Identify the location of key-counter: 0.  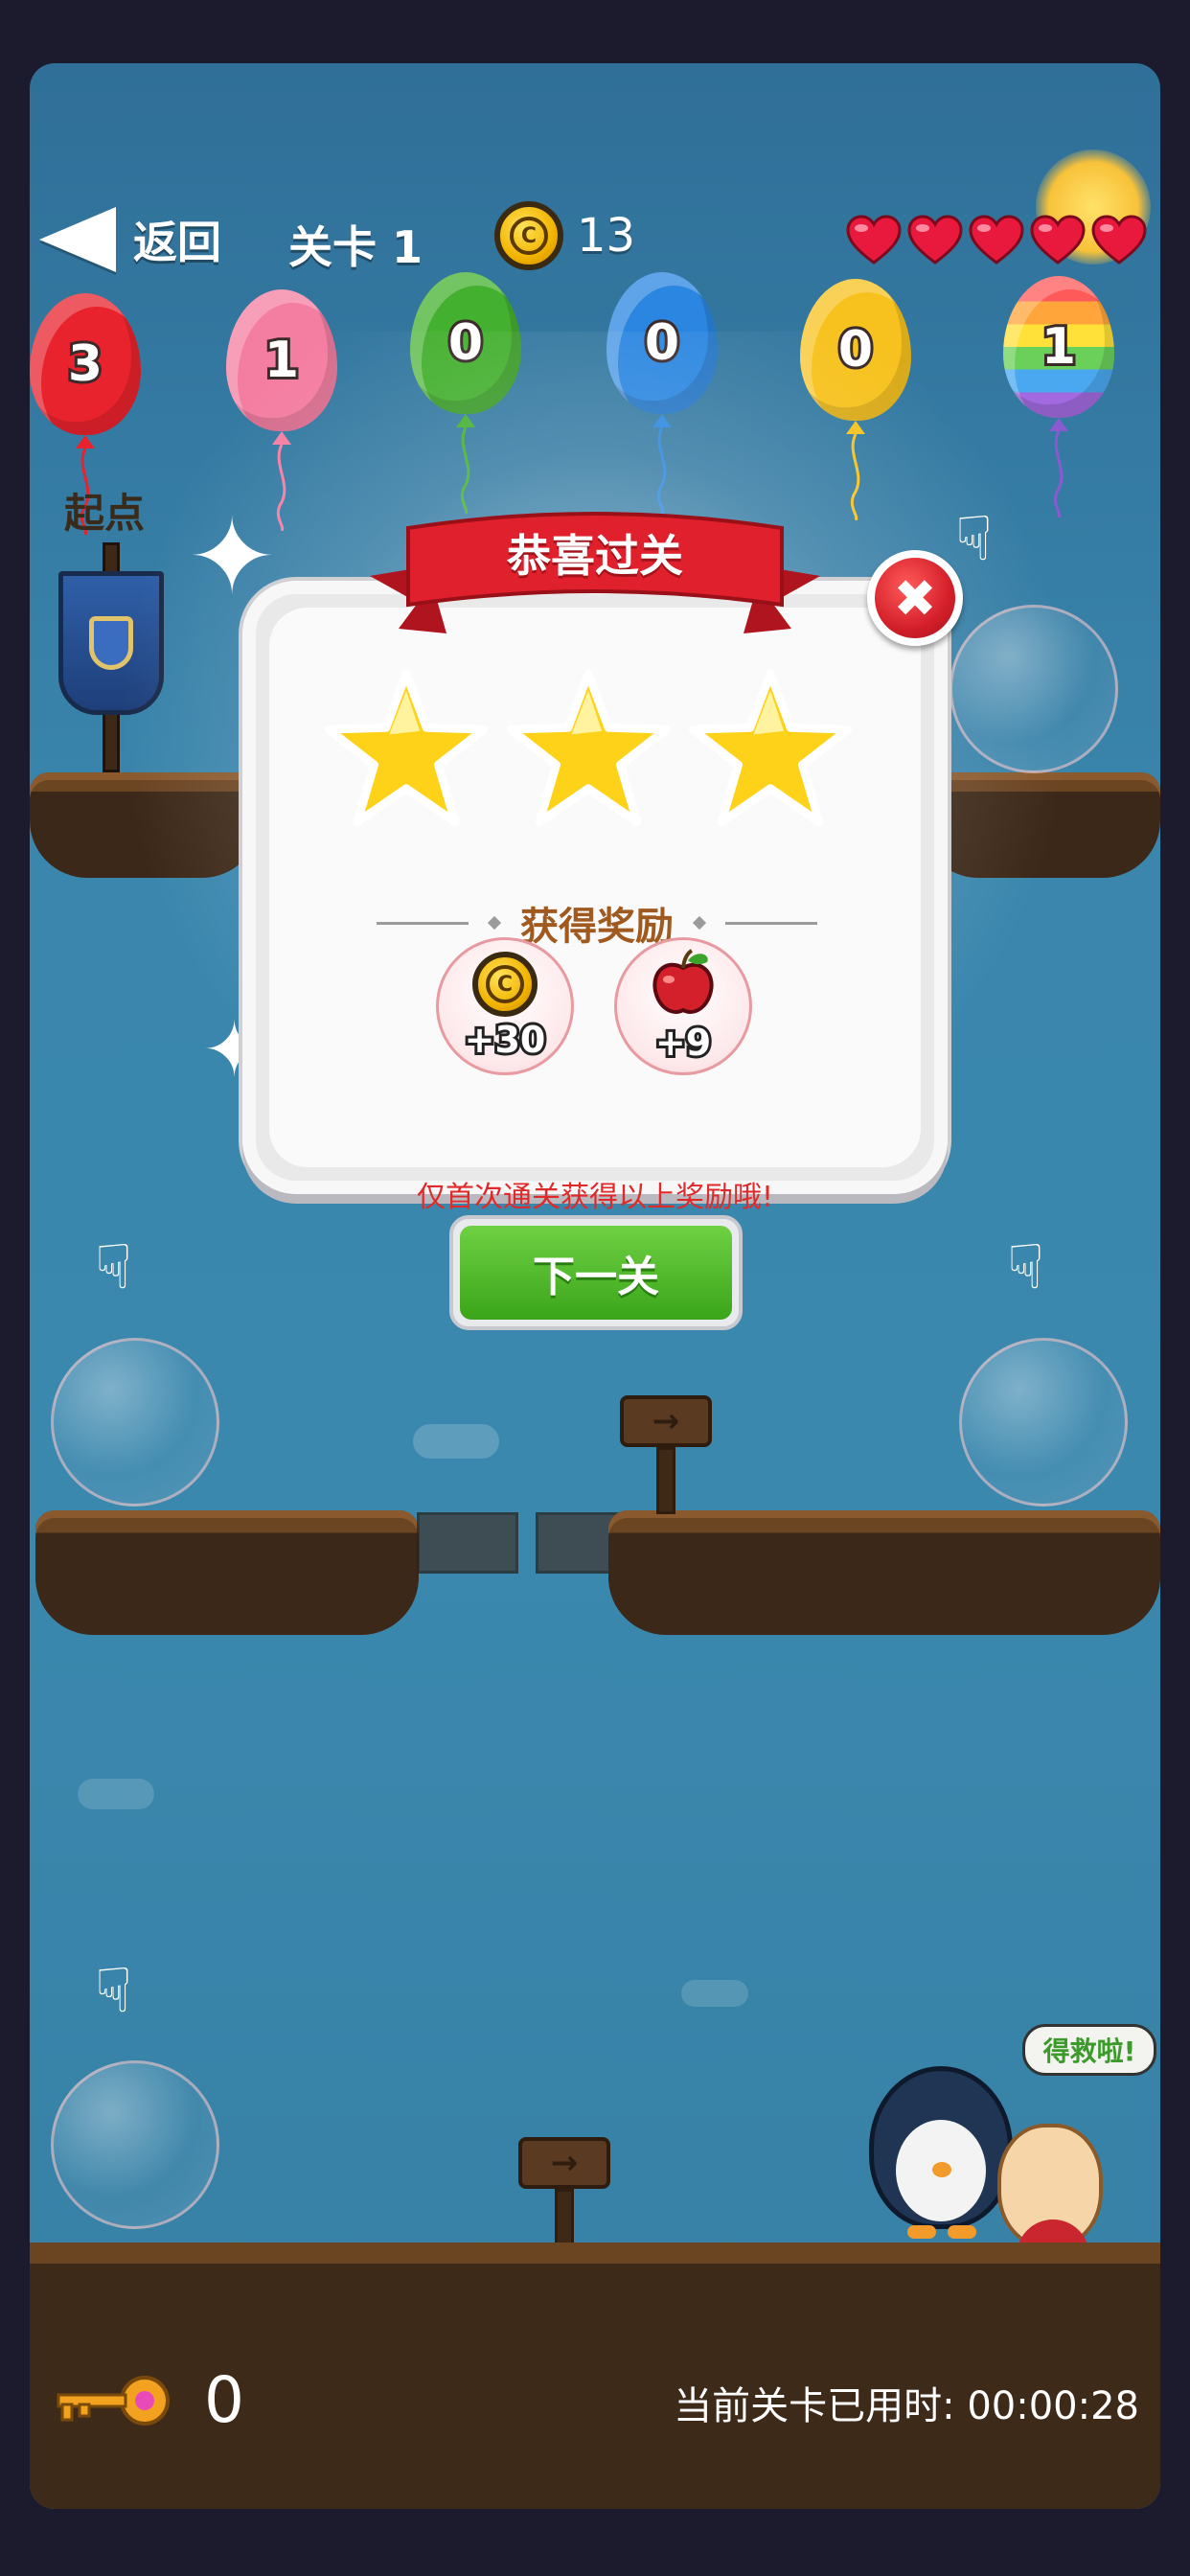
(147, 2400).